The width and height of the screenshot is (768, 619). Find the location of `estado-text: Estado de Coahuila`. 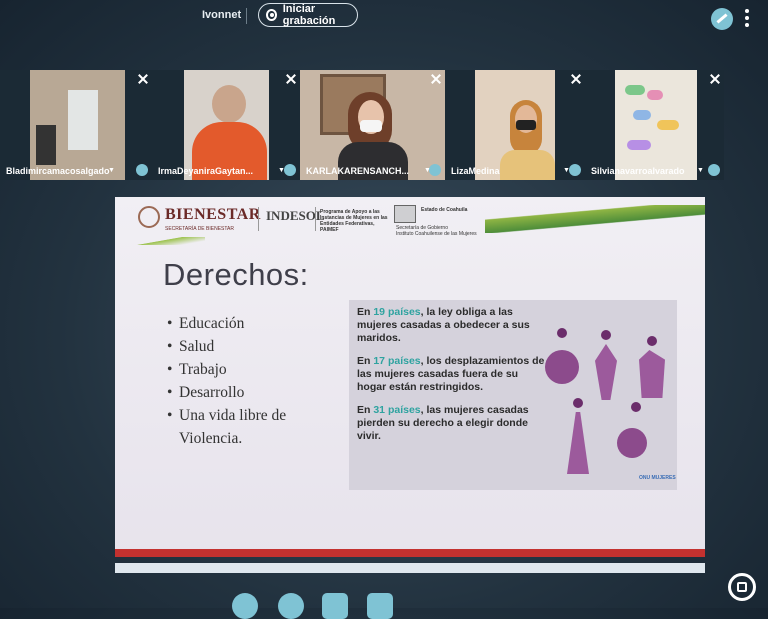

estado-text: Estado de Coahuila is located at coordinates (444, 210).